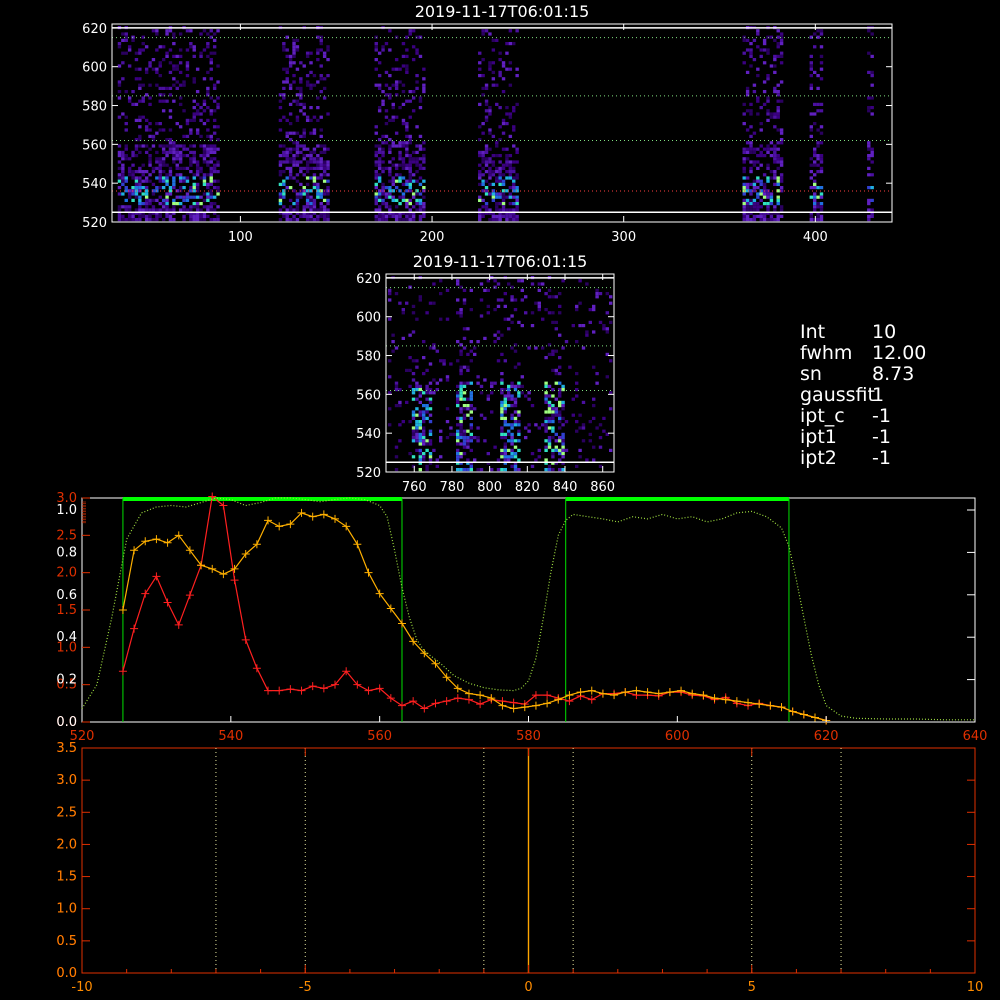  What do you see at coordinates (845, 416) in the screenshot?
I see `param-ipt-c: ipt_c -1` at bounding box center [845, 416].